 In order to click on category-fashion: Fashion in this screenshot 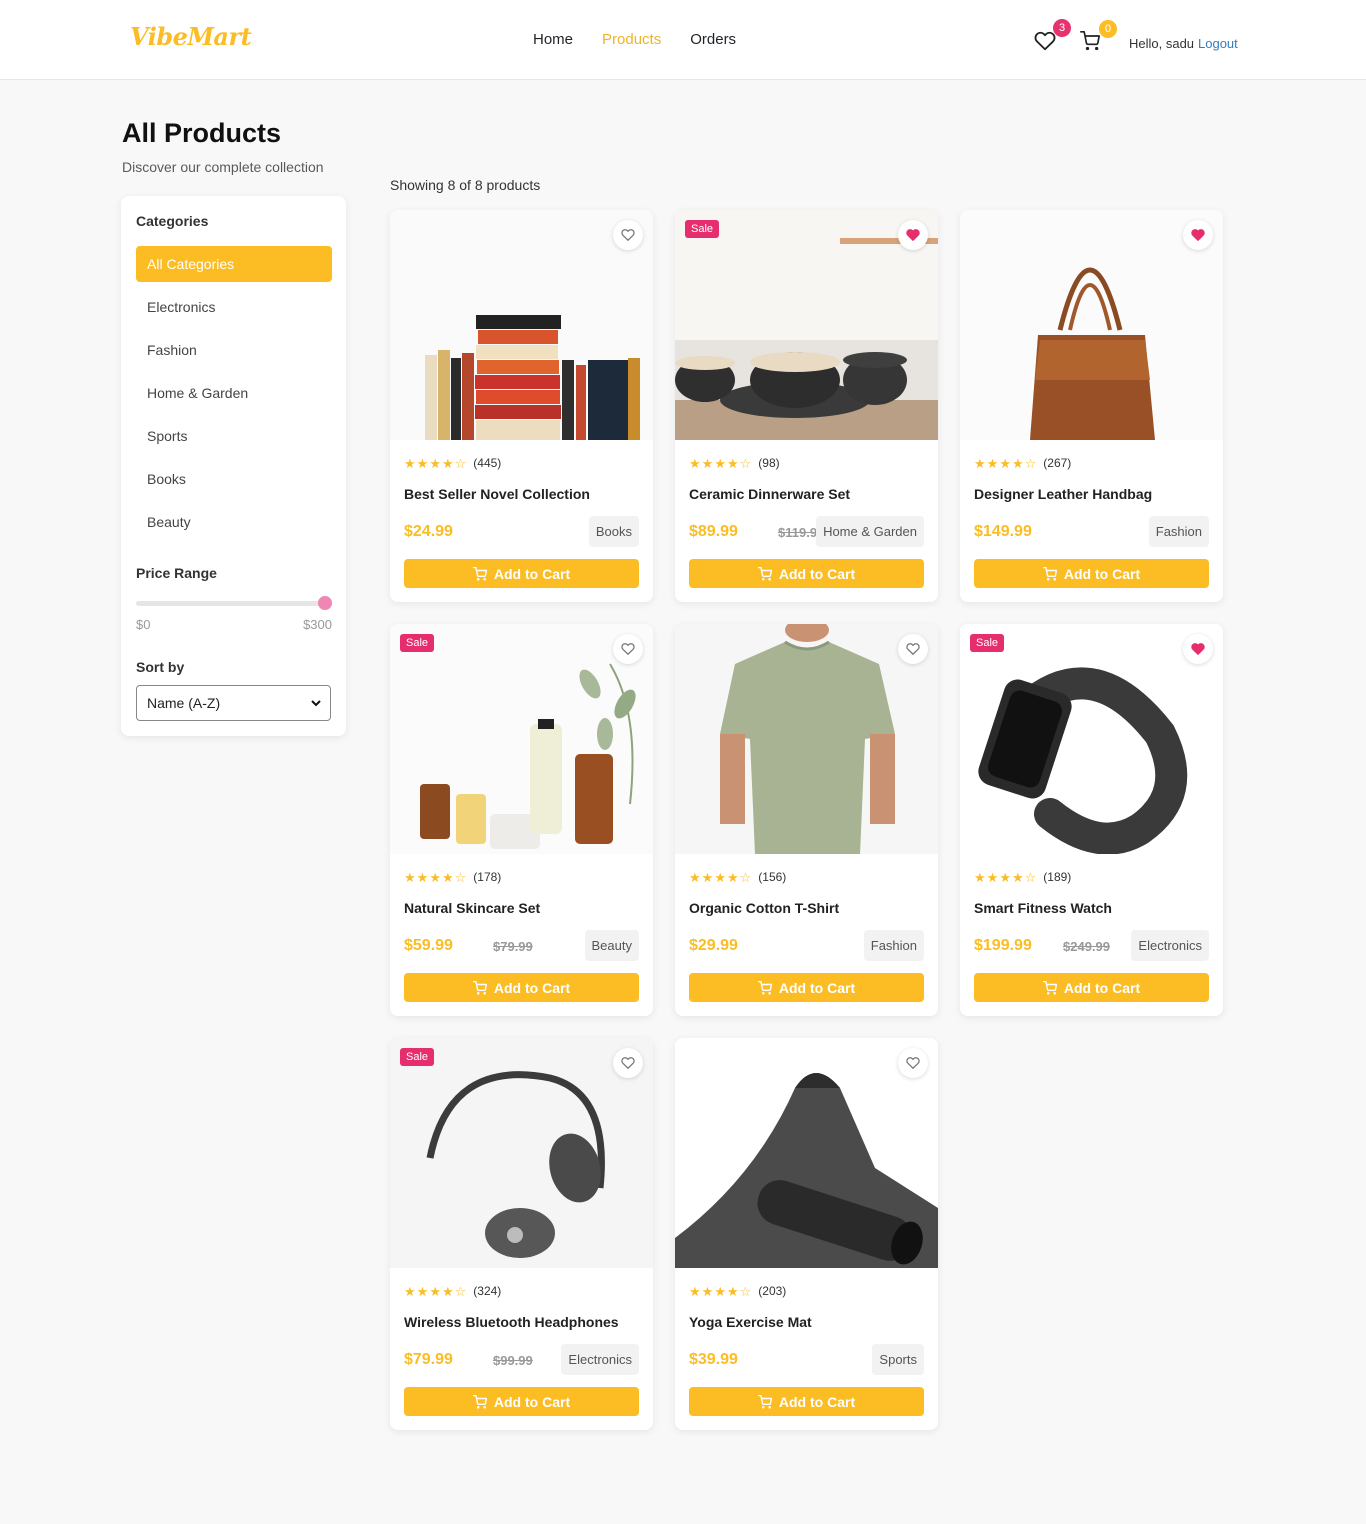, I will do `click(234, 350)`.